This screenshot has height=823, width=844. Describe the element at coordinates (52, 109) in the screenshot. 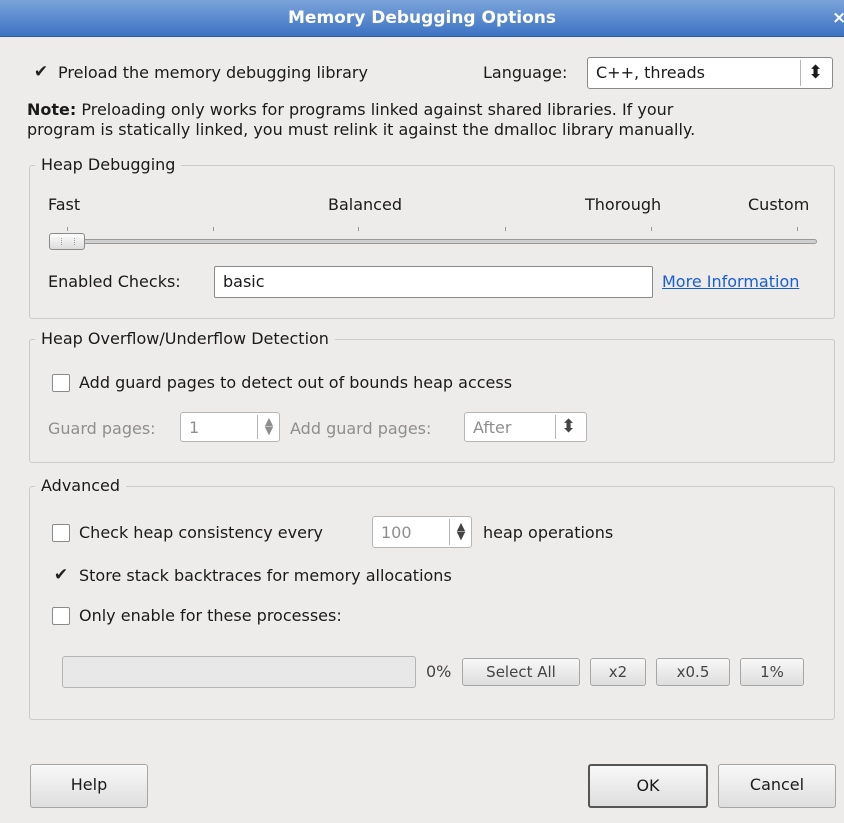

I see `note-bold: Note:` at that location.